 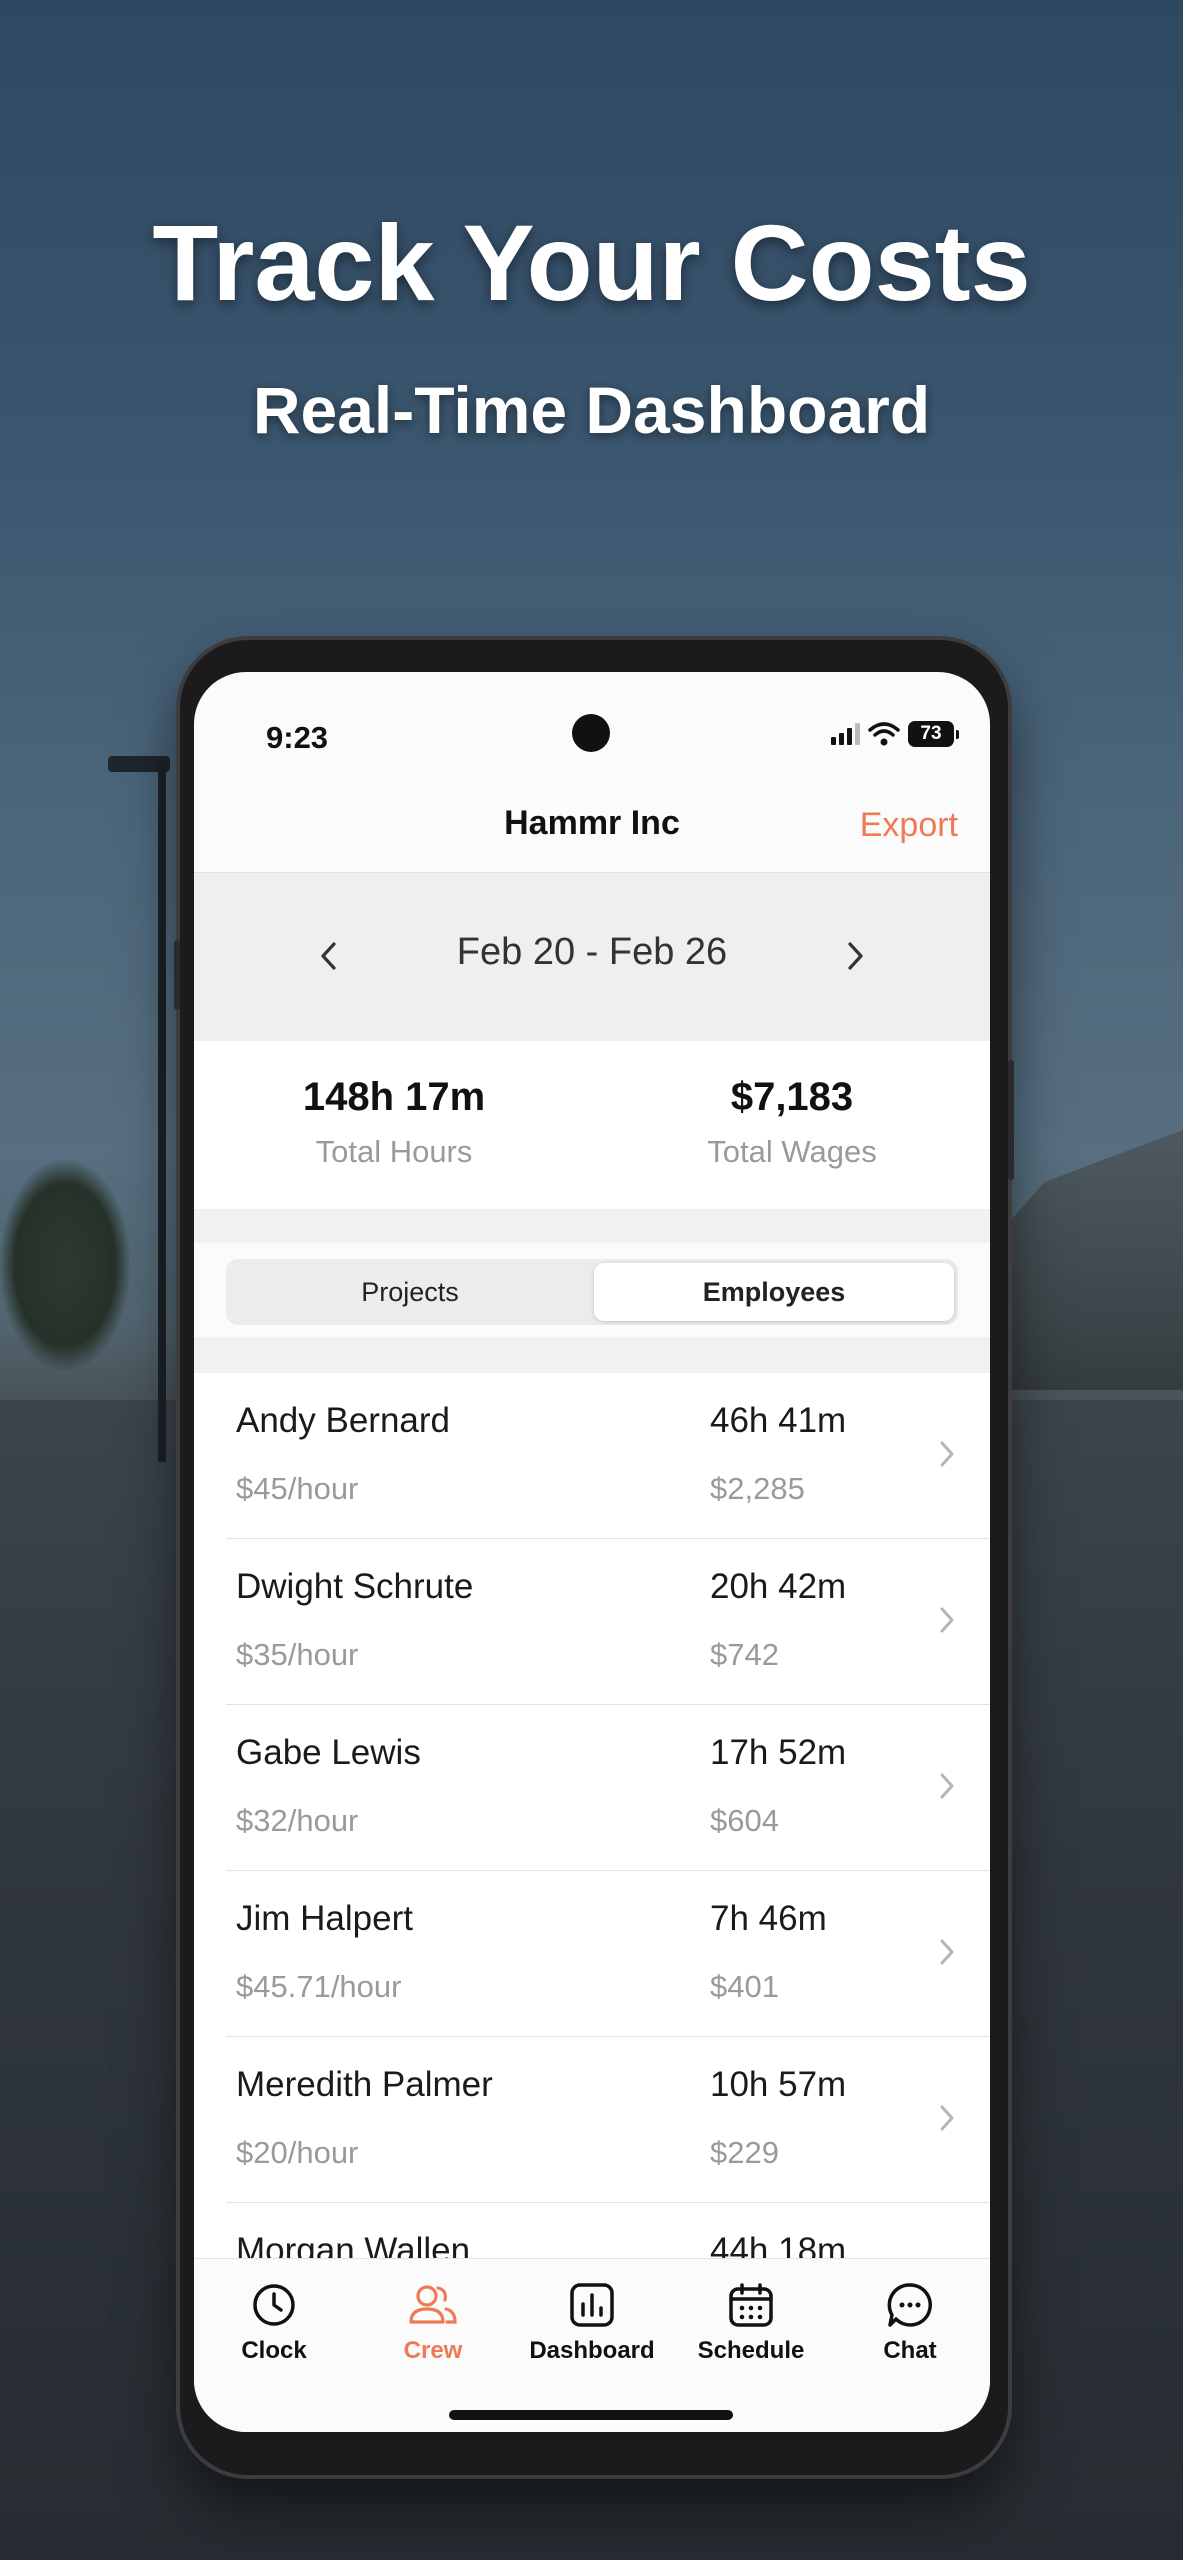 I want to click on tab-projects: Projects, so click(x=410, y=1292).